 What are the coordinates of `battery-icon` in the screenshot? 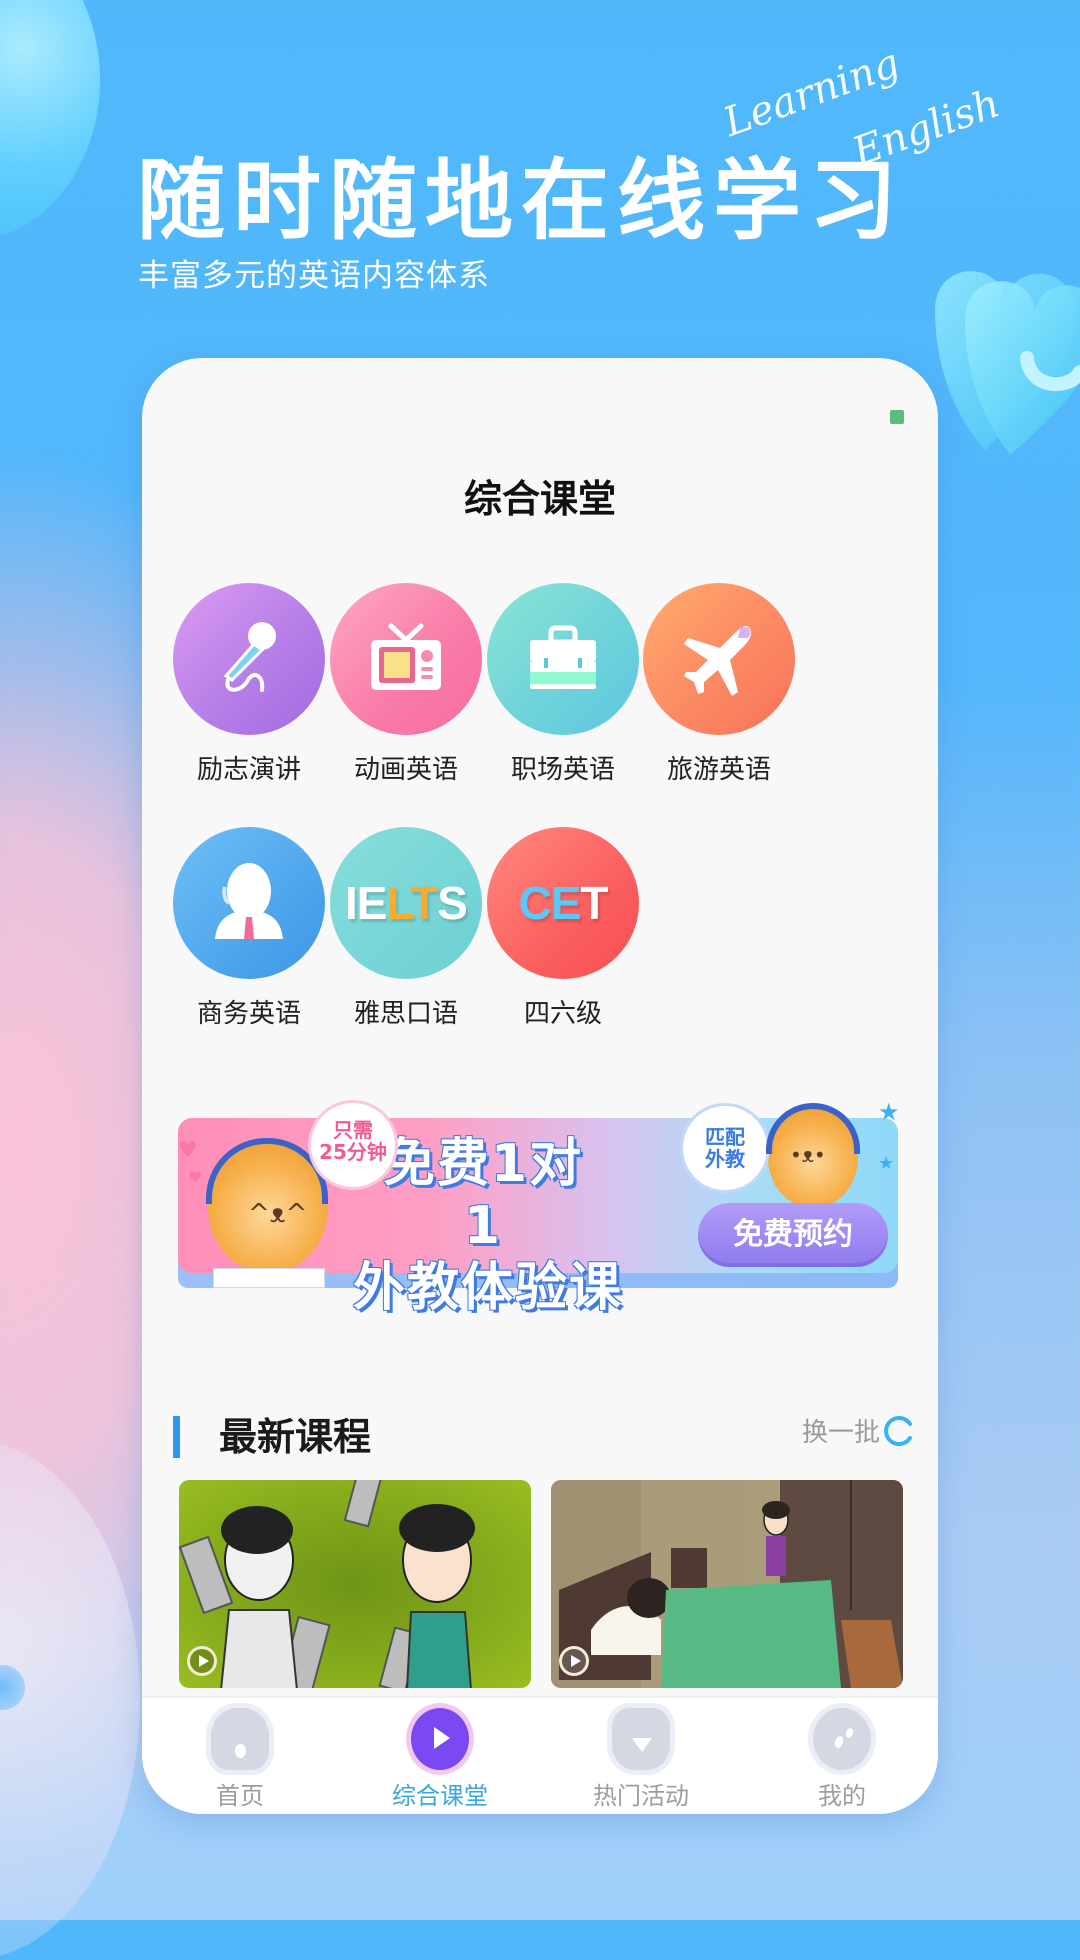 It's located at (897, 417).